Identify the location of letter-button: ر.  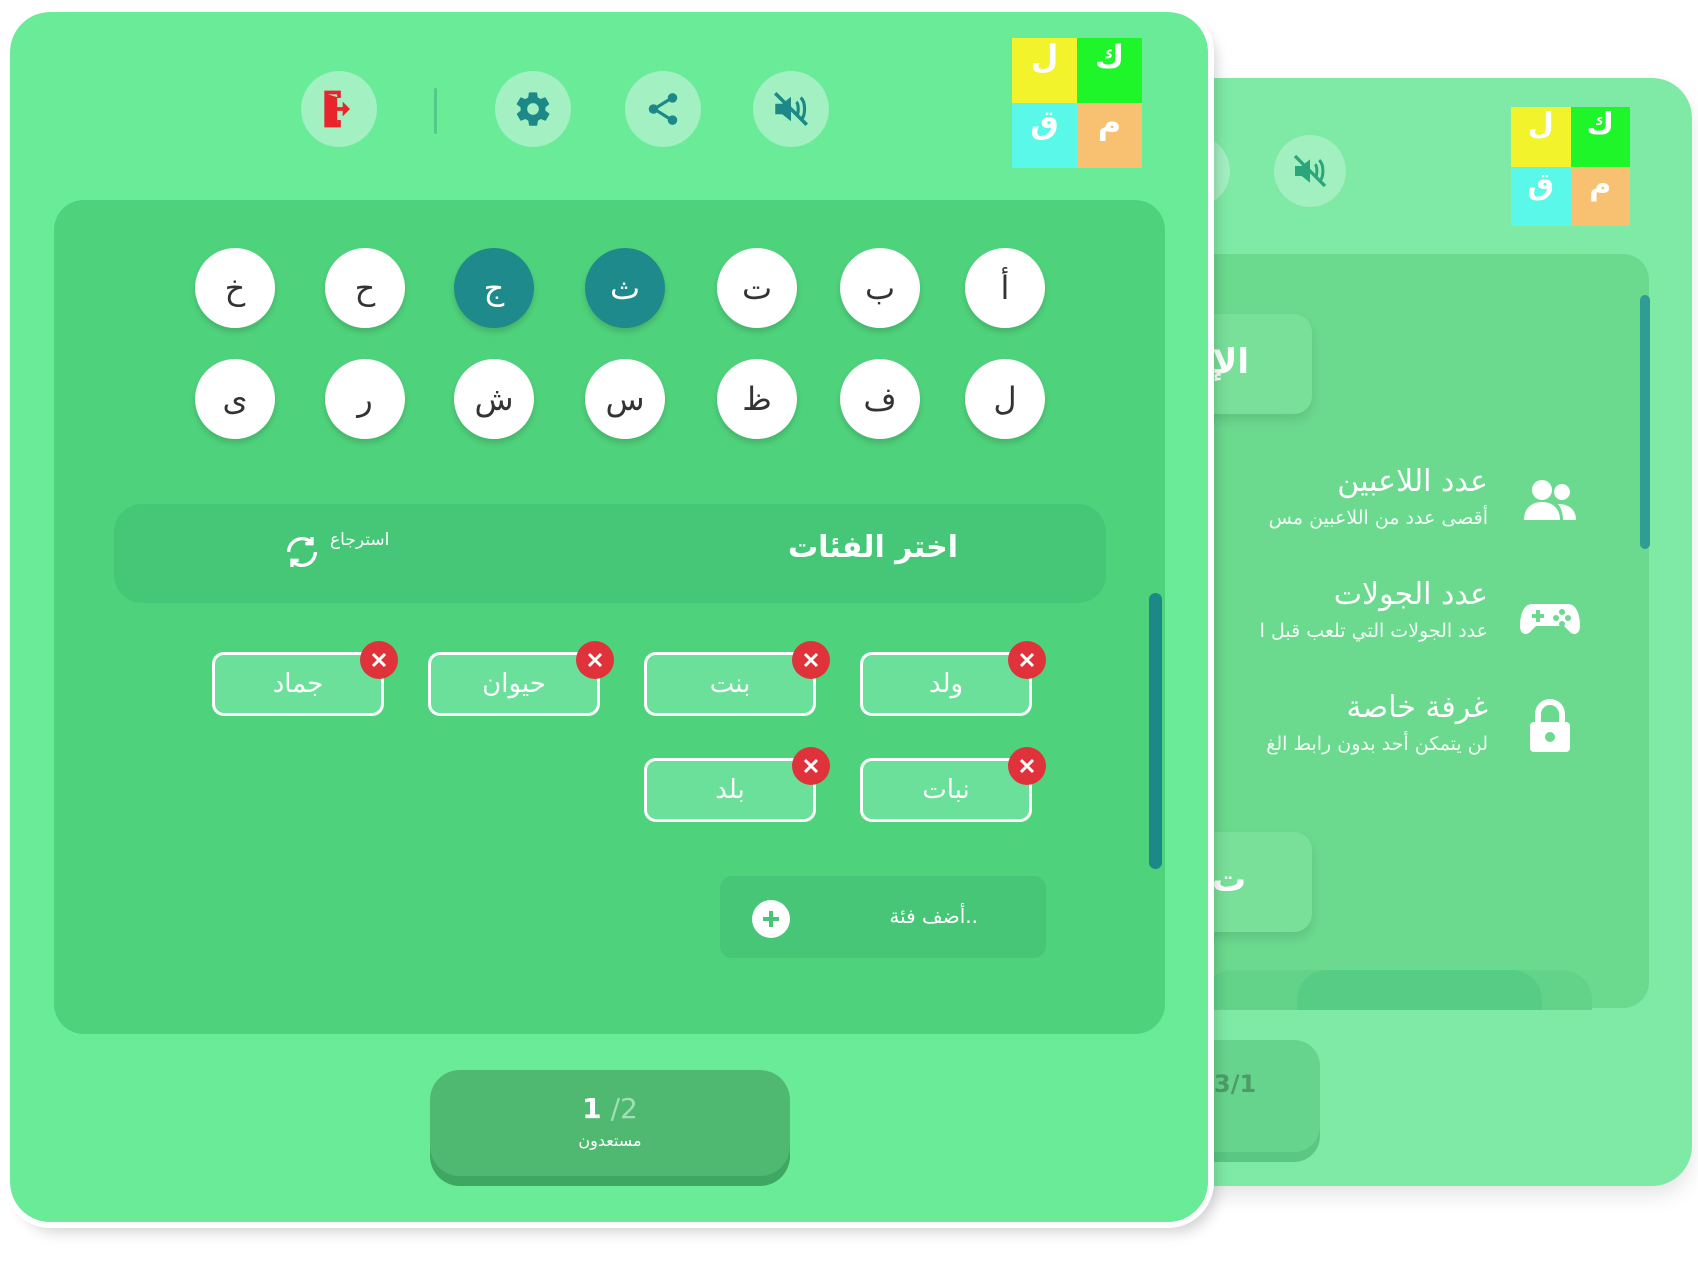
(365, 399).